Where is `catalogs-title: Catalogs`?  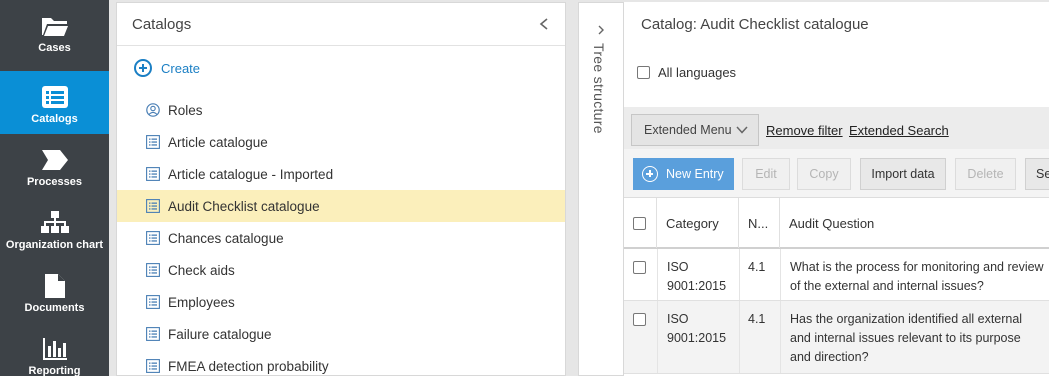
catalogs-title: Catalogs is located at coordinates (162, 24).